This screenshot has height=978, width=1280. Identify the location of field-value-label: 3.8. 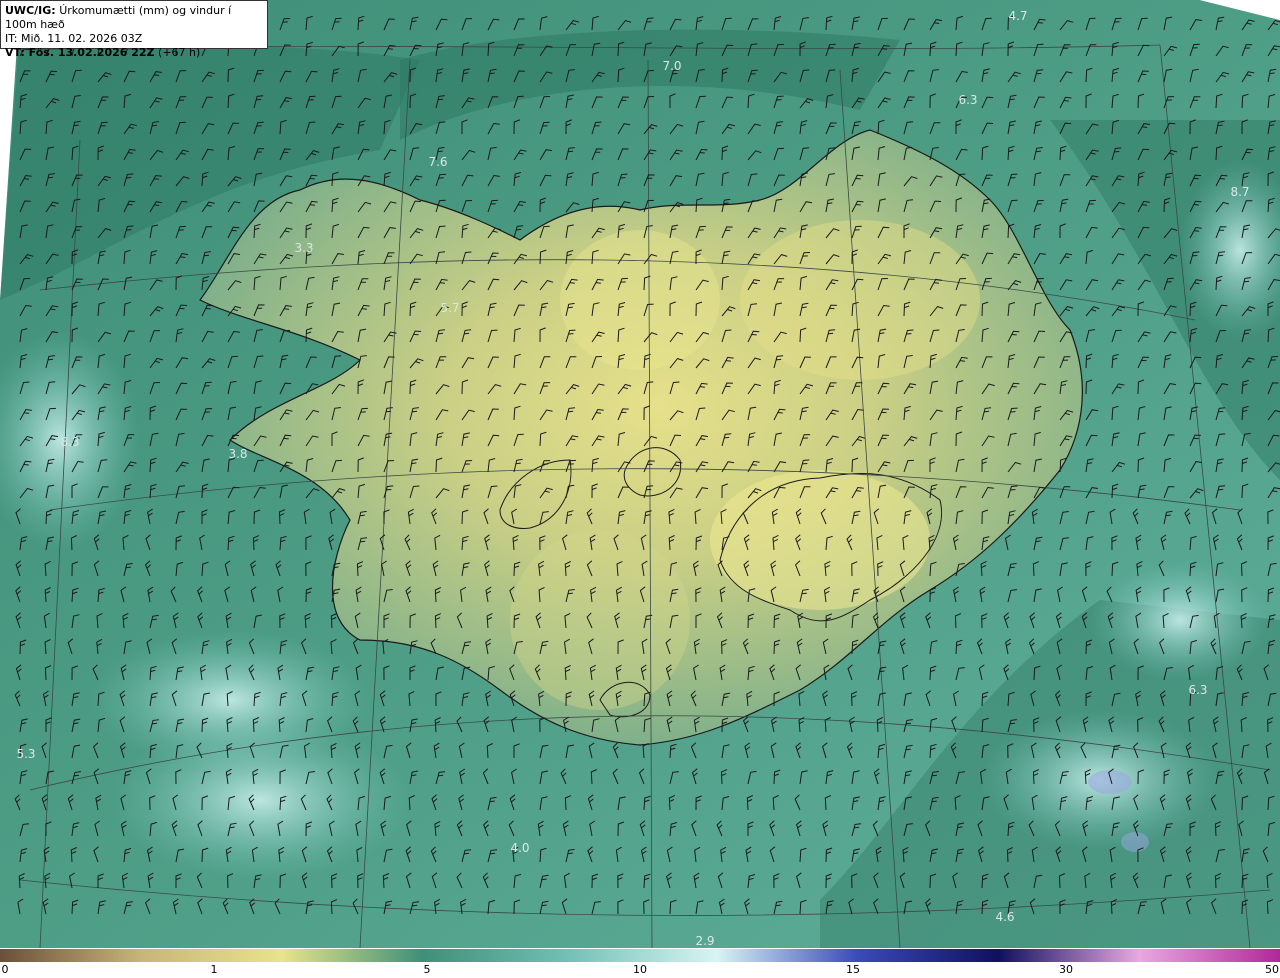
(238, 454).